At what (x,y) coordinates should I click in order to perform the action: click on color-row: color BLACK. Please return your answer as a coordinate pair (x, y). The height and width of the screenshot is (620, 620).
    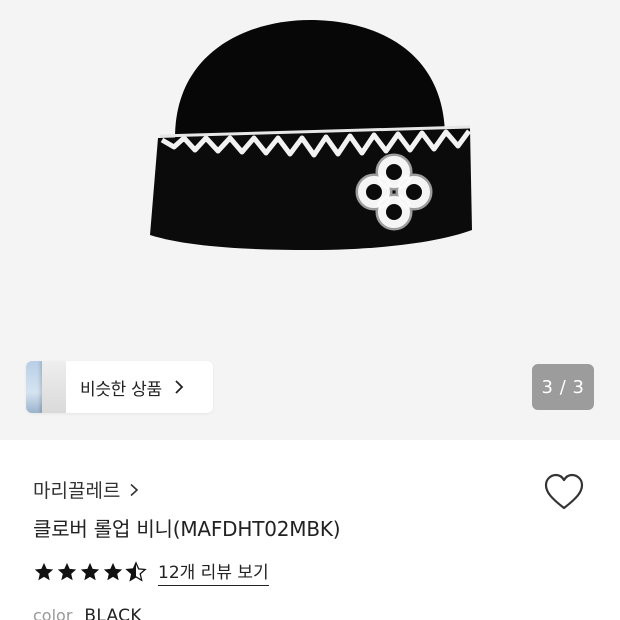
    Looking at the image, I should click on (87, 613).